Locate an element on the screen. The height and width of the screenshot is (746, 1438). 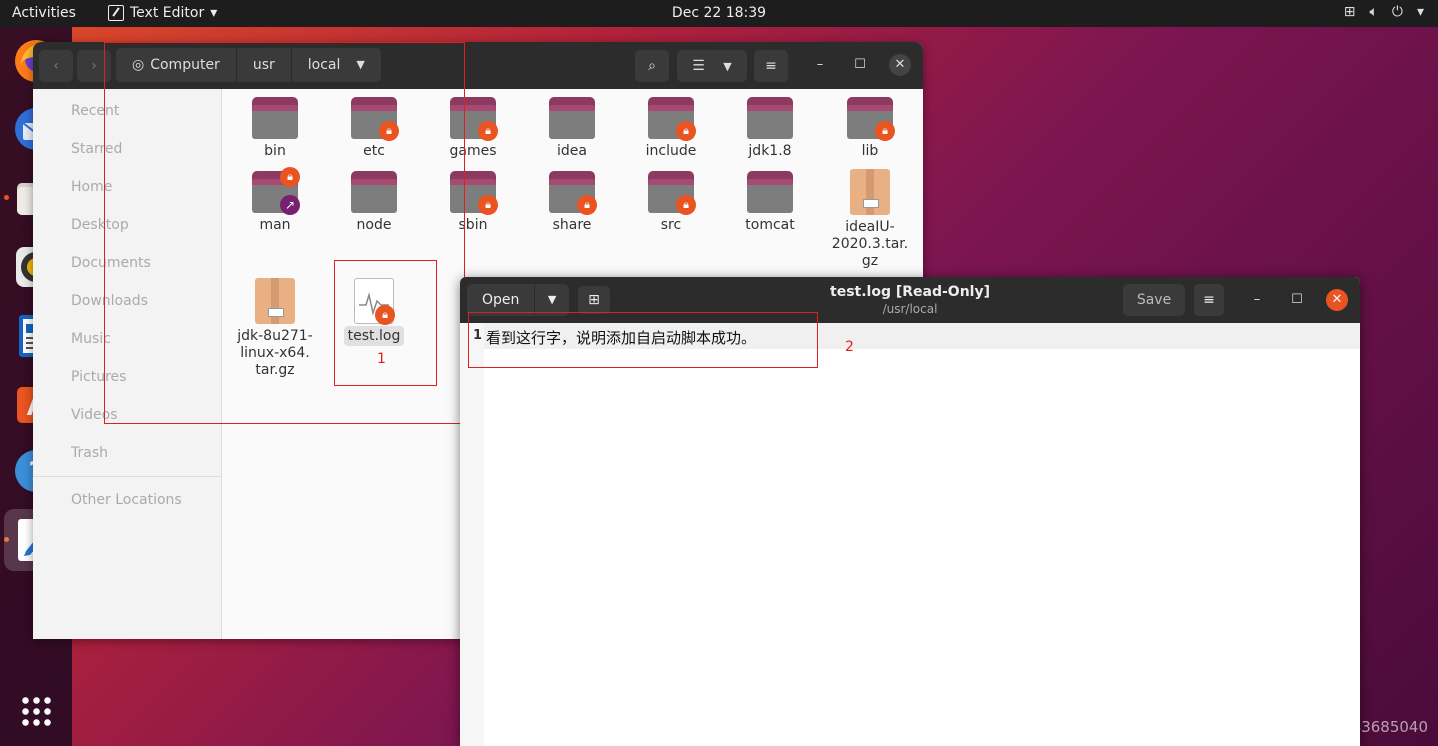
list-view-icon: ☰ is located at coordinates (698, 66).